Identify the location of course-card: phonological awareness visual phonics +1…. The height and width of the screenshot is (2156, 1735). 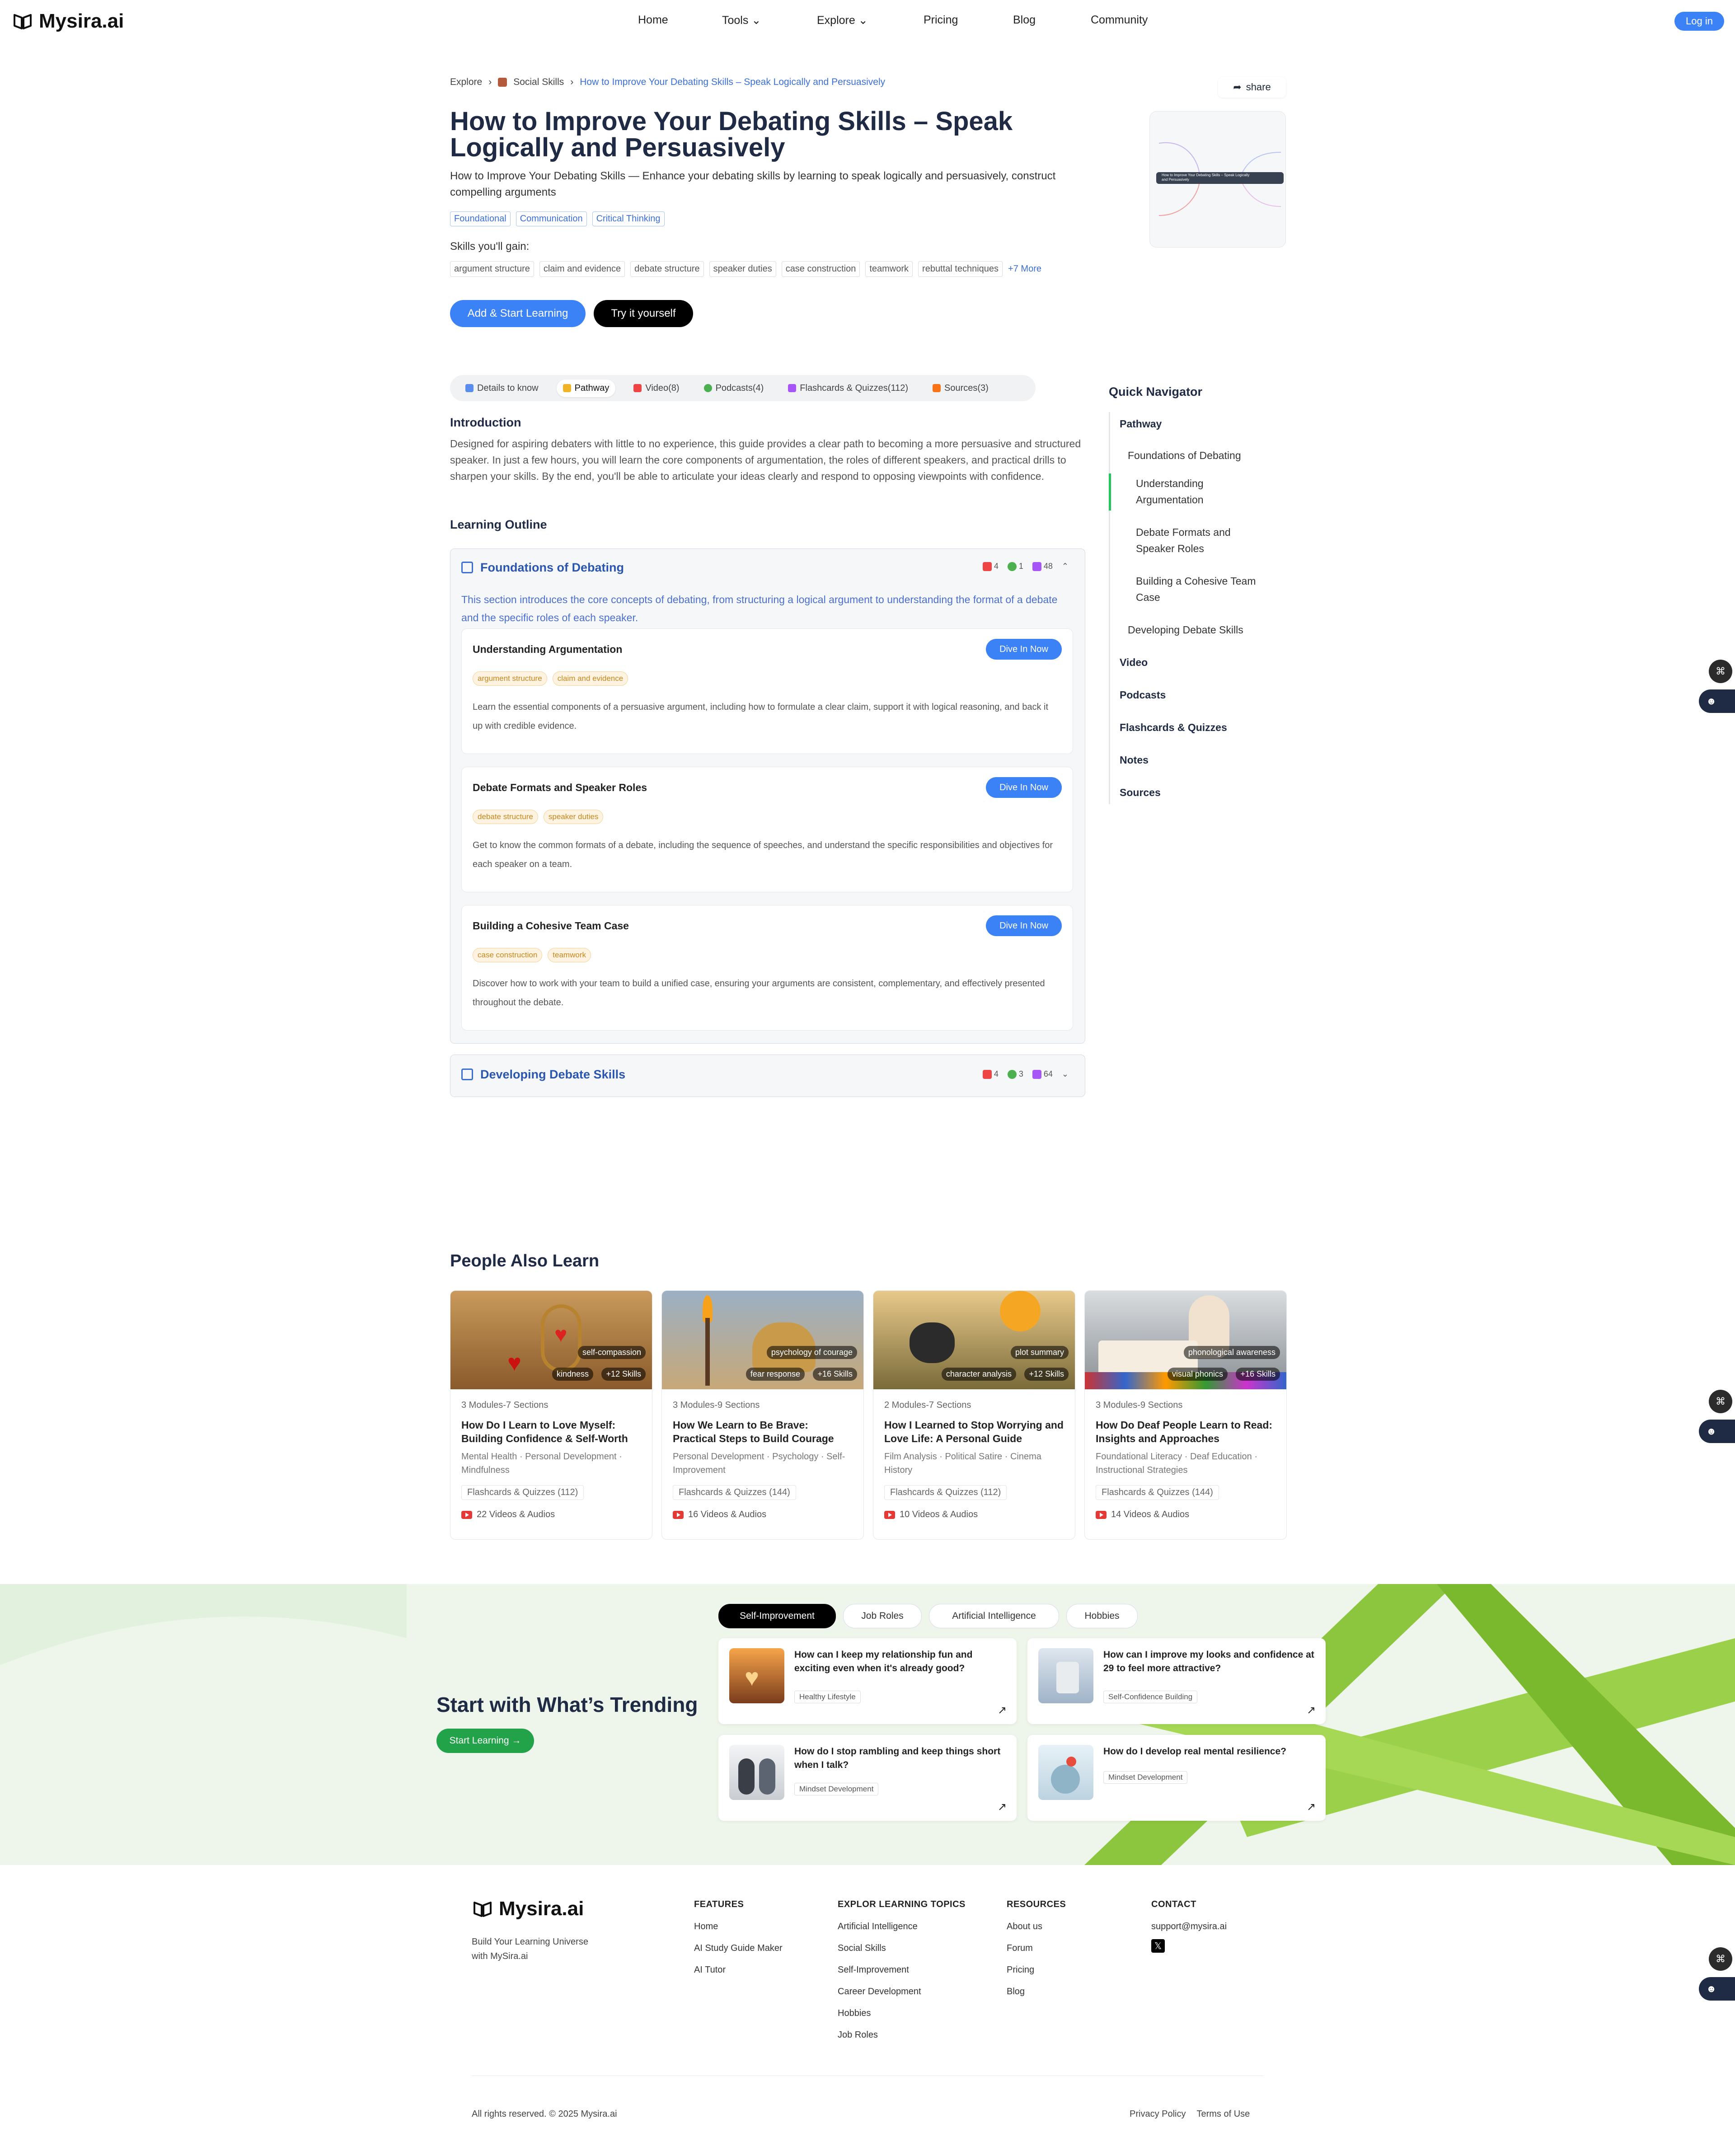
(1186, 1415).